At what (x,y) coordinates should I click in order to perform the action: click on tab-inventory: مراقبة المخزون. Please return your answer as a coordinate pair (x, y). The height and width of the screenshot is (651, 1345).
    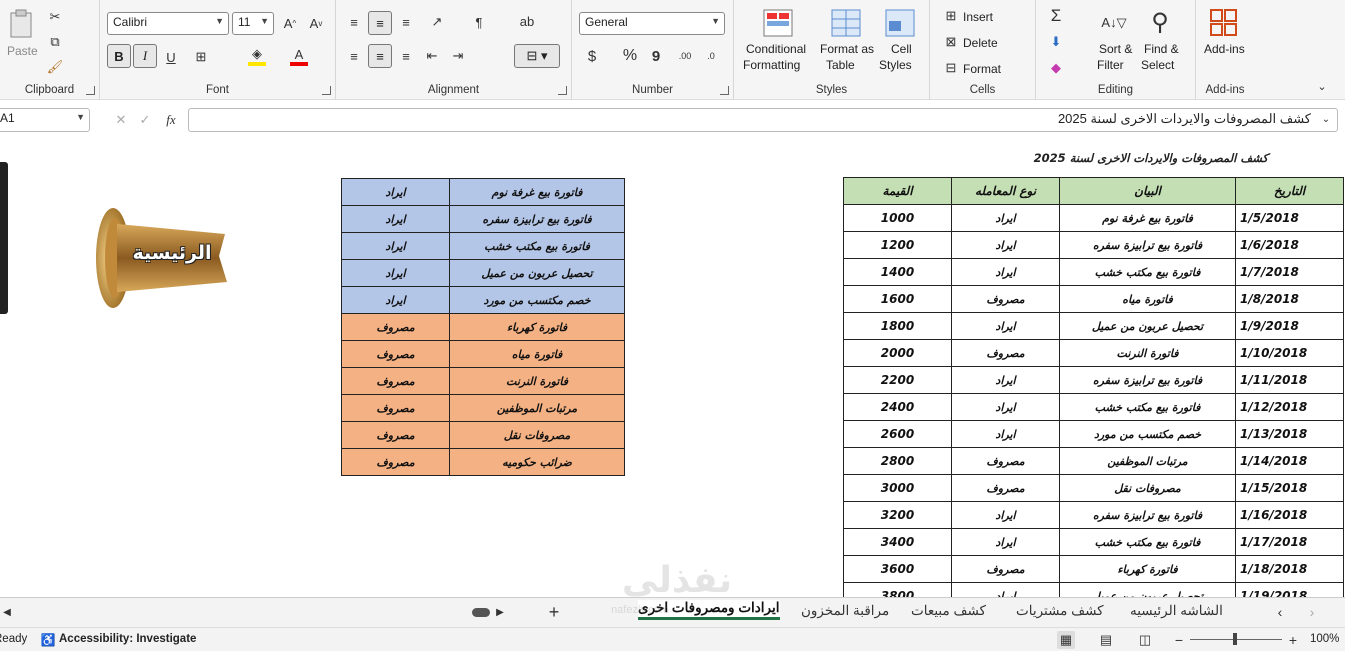
    Looking at the image, I should click on (845, 611).